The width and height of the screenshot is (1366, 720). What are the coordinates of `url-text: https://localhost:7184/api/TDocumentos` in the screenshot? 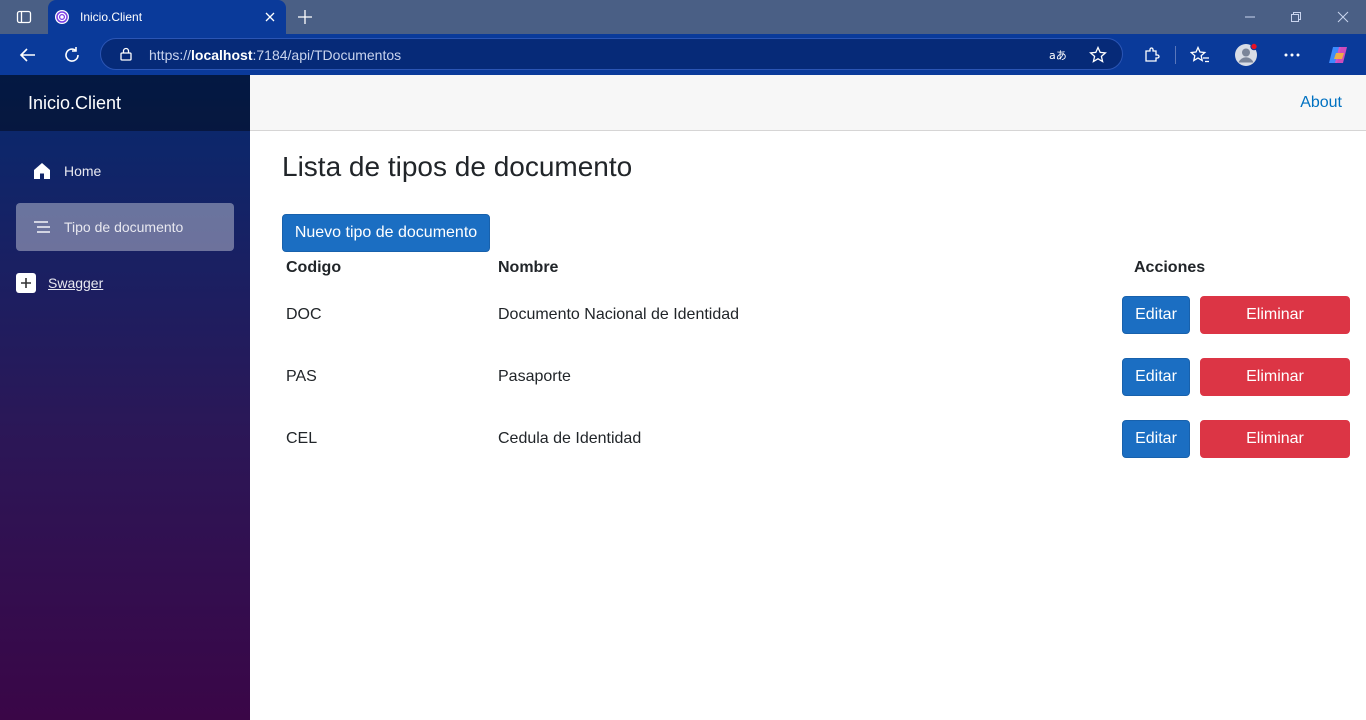 It's located at (275, 55).